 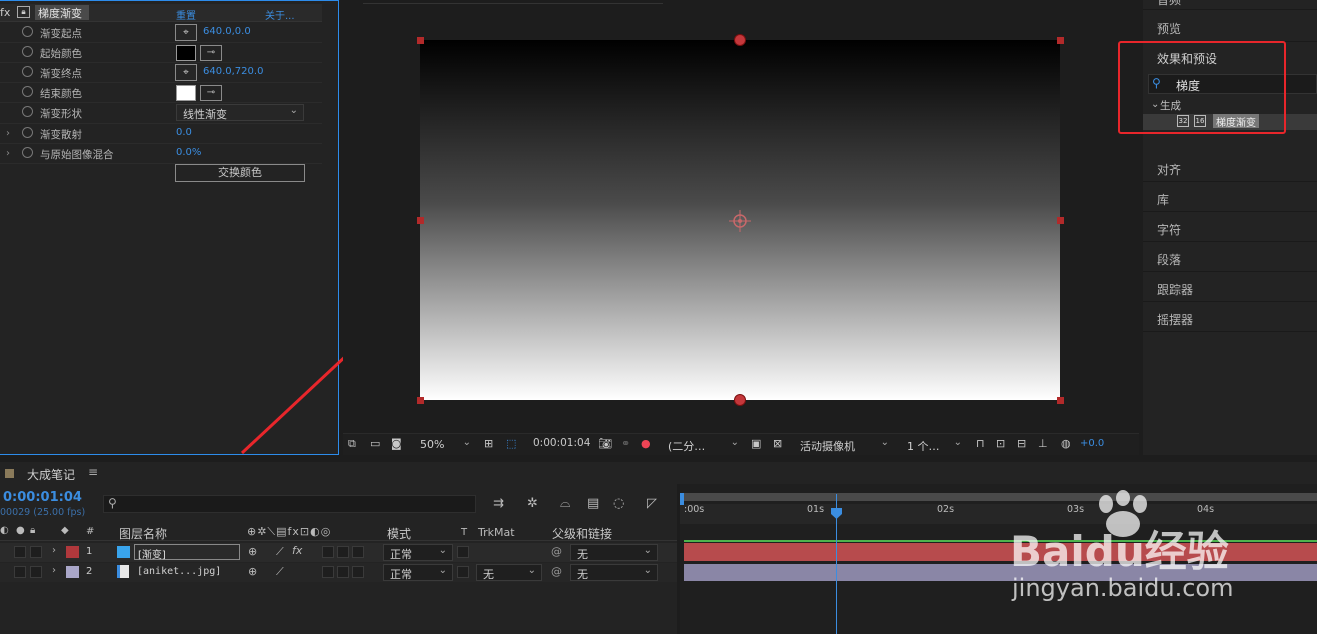 What do you see at coordinates (240, 173) in the screenshot?
I see `swap-colors-button: 交换颜色` at bounding box center [240, 173].